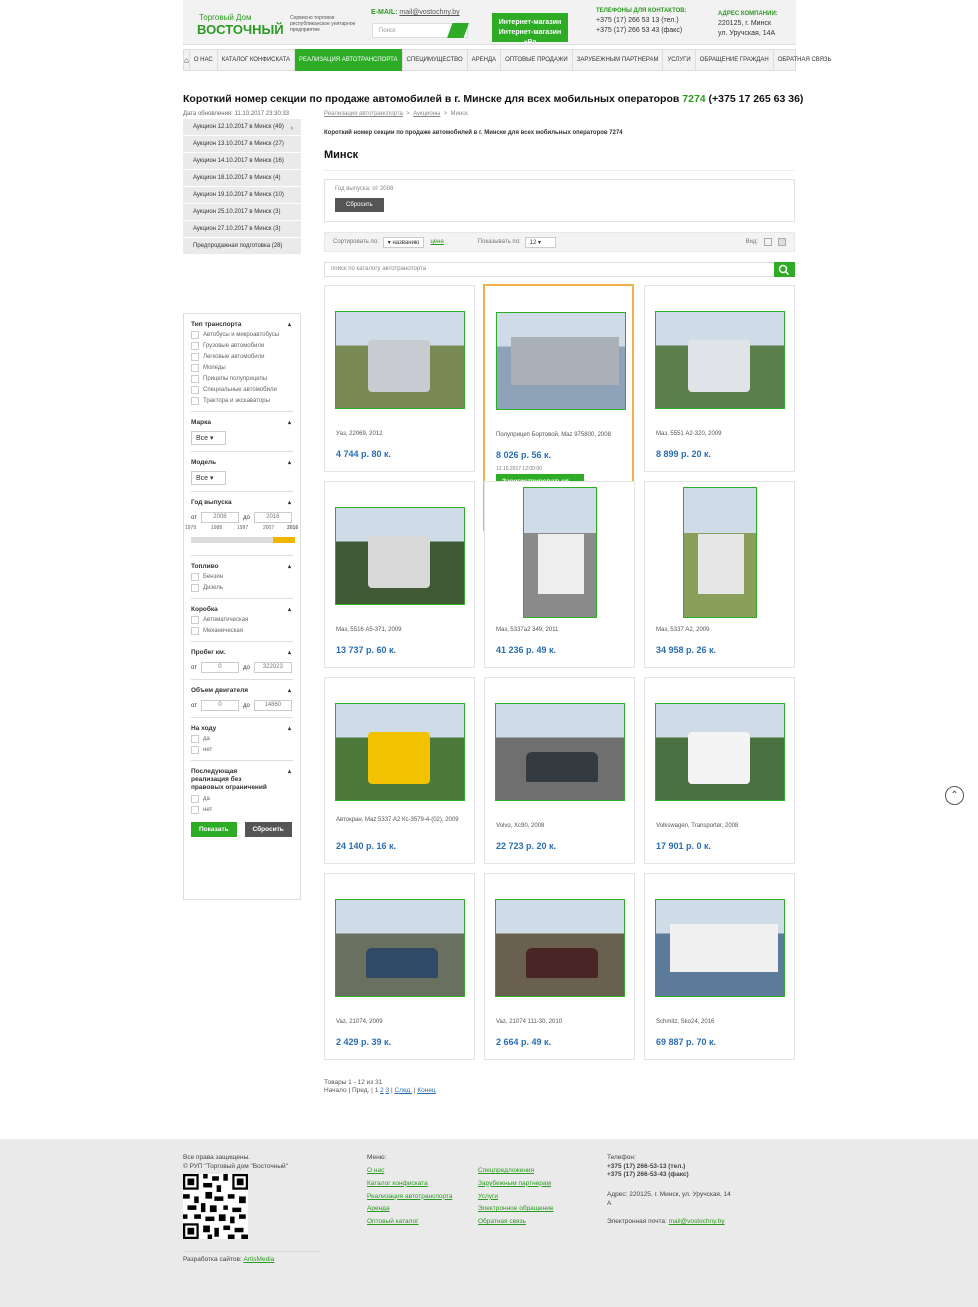  Describe the element at coordinates (242, 422) in the screenshot. I see `filter-brand-title: Марка ▴` at that location.